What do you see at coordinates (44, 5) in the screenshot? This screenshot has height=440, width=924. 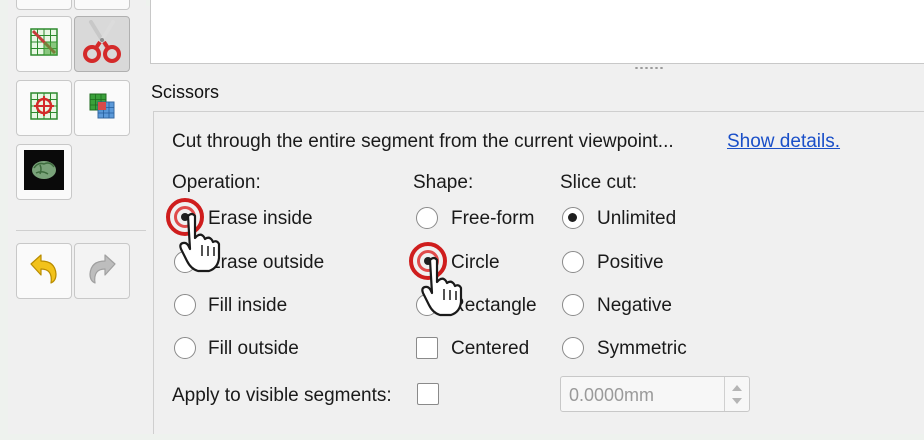 I see `tool-button-top-left` at bounding box center [44, 5].